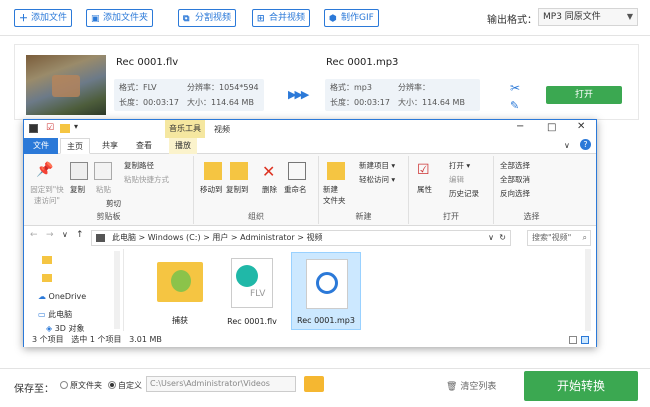 This screenshot has width=650, height=407. What do you see at coordinates (146, 179) in the screenshot?
I see `paste-shortcut-button: 粘贴快捷方式` at bounding box center [146, 179].